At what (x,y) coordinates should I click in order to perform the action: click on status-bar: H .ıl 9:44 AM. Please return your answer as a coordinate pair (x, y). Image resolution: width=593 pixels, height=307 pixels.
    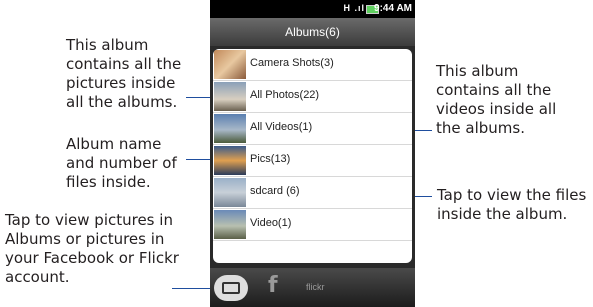
    Looking at the image, I should click on (312, 9).